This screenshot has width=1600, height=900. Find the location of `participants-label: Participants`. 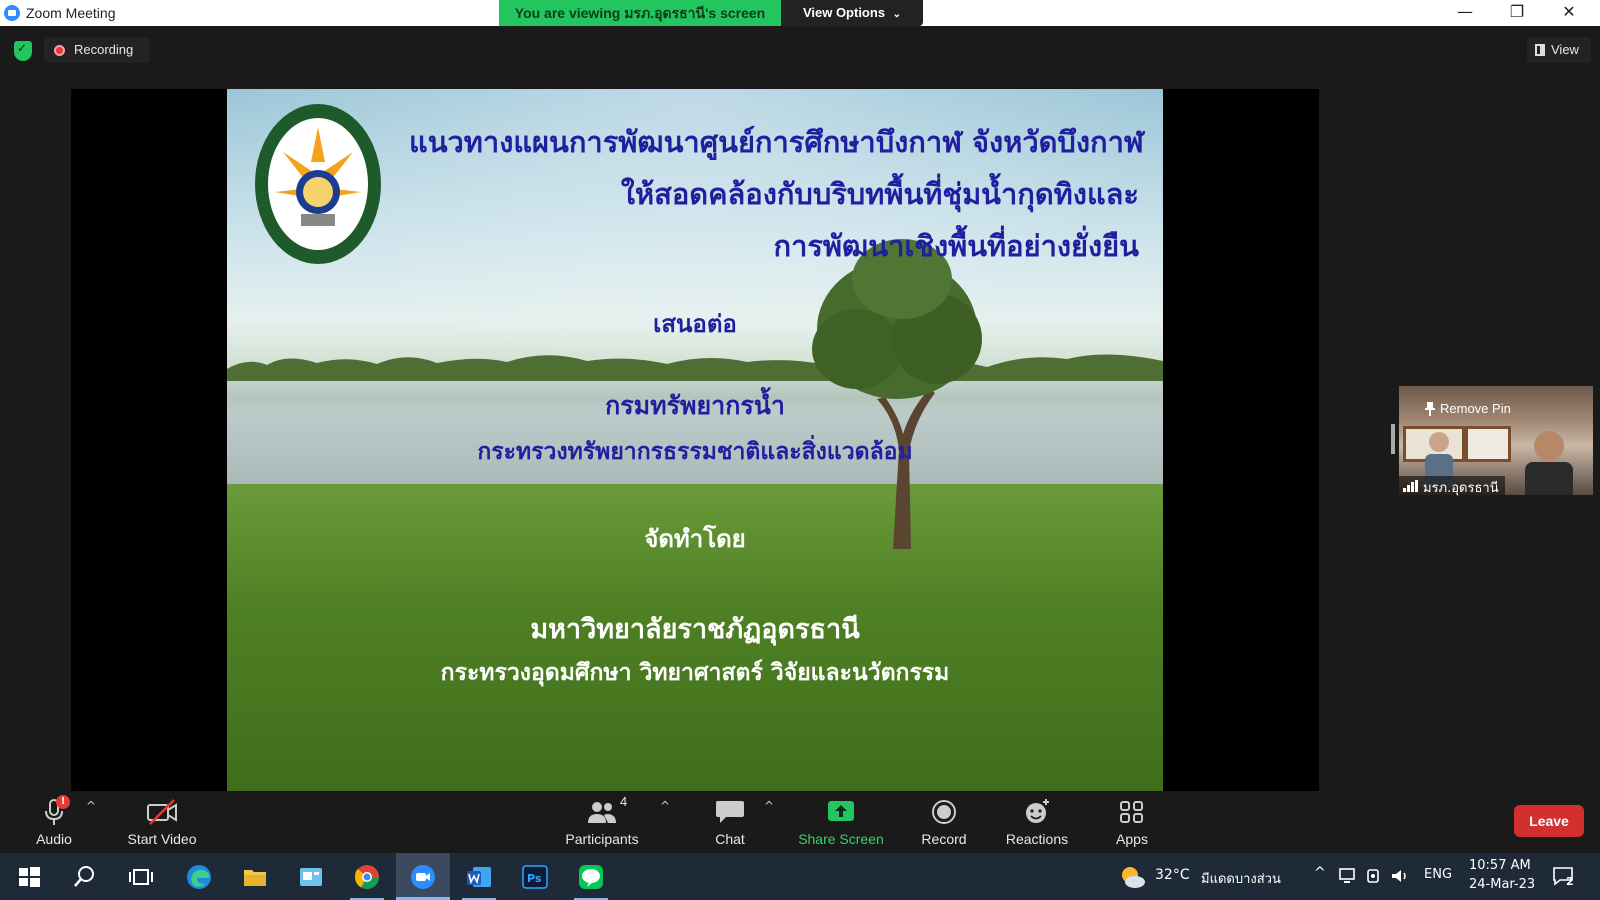

participants-label: Participants is located at coordinates (602, 839).